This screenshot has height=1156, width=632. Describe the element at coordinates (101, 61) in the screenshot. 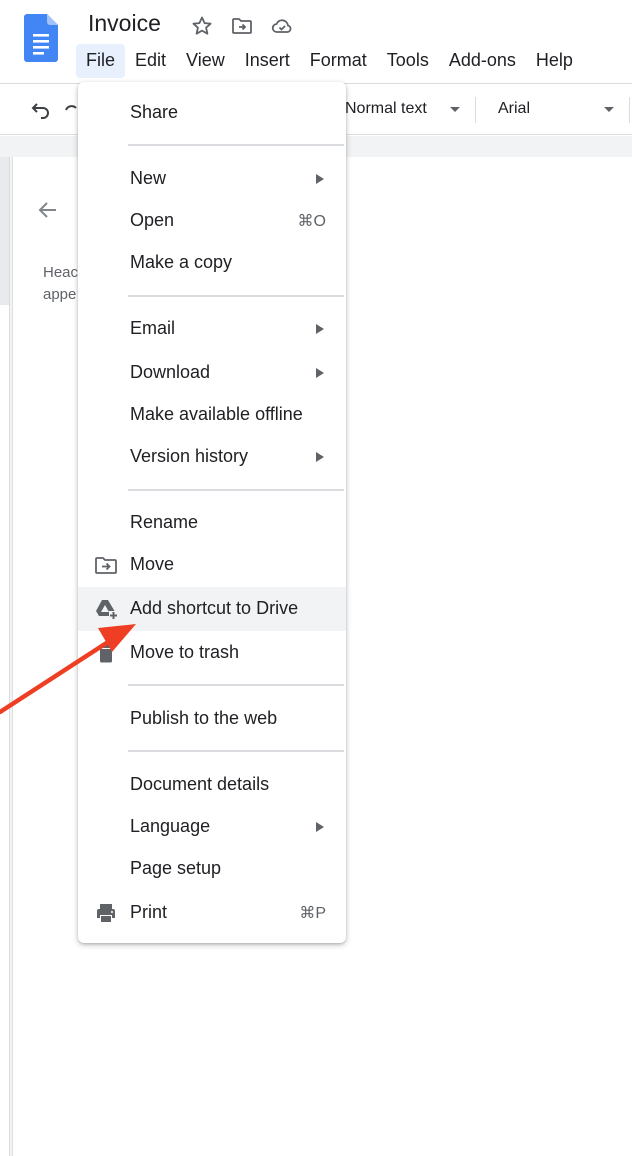

I see `menu-file: File` at that location.